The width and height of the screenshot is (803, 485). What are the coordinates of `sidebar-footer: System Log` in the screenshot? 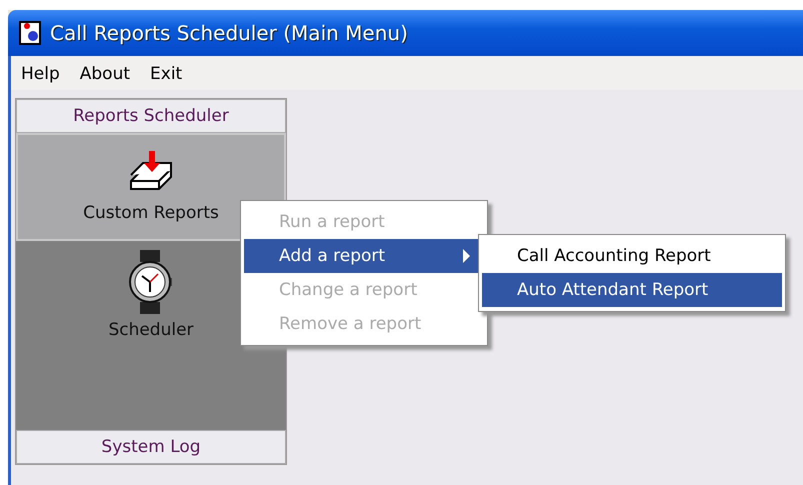 It's located at (151, 447).